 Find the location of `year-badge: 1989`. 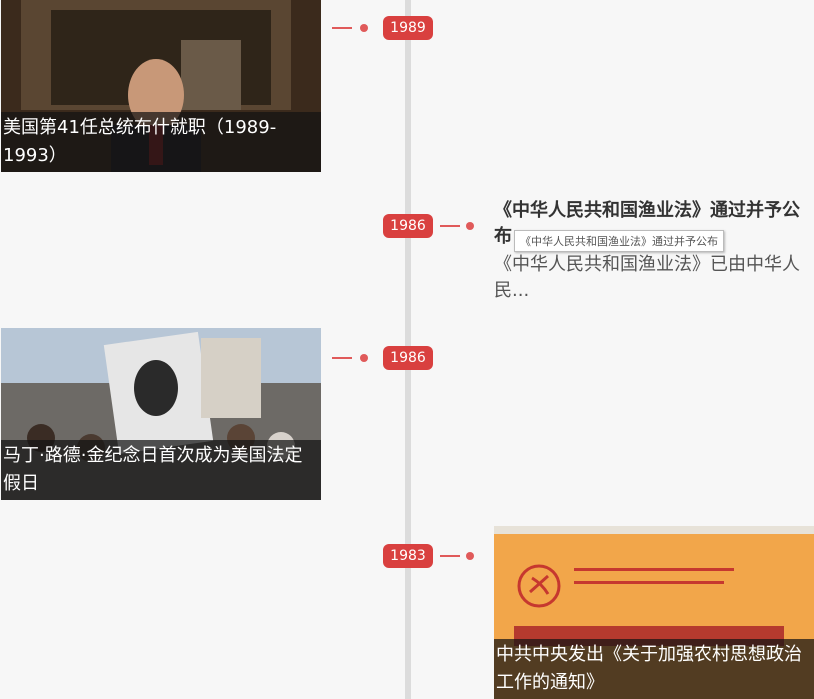

year-badge: 1989 is located at coordinates (408, 28).